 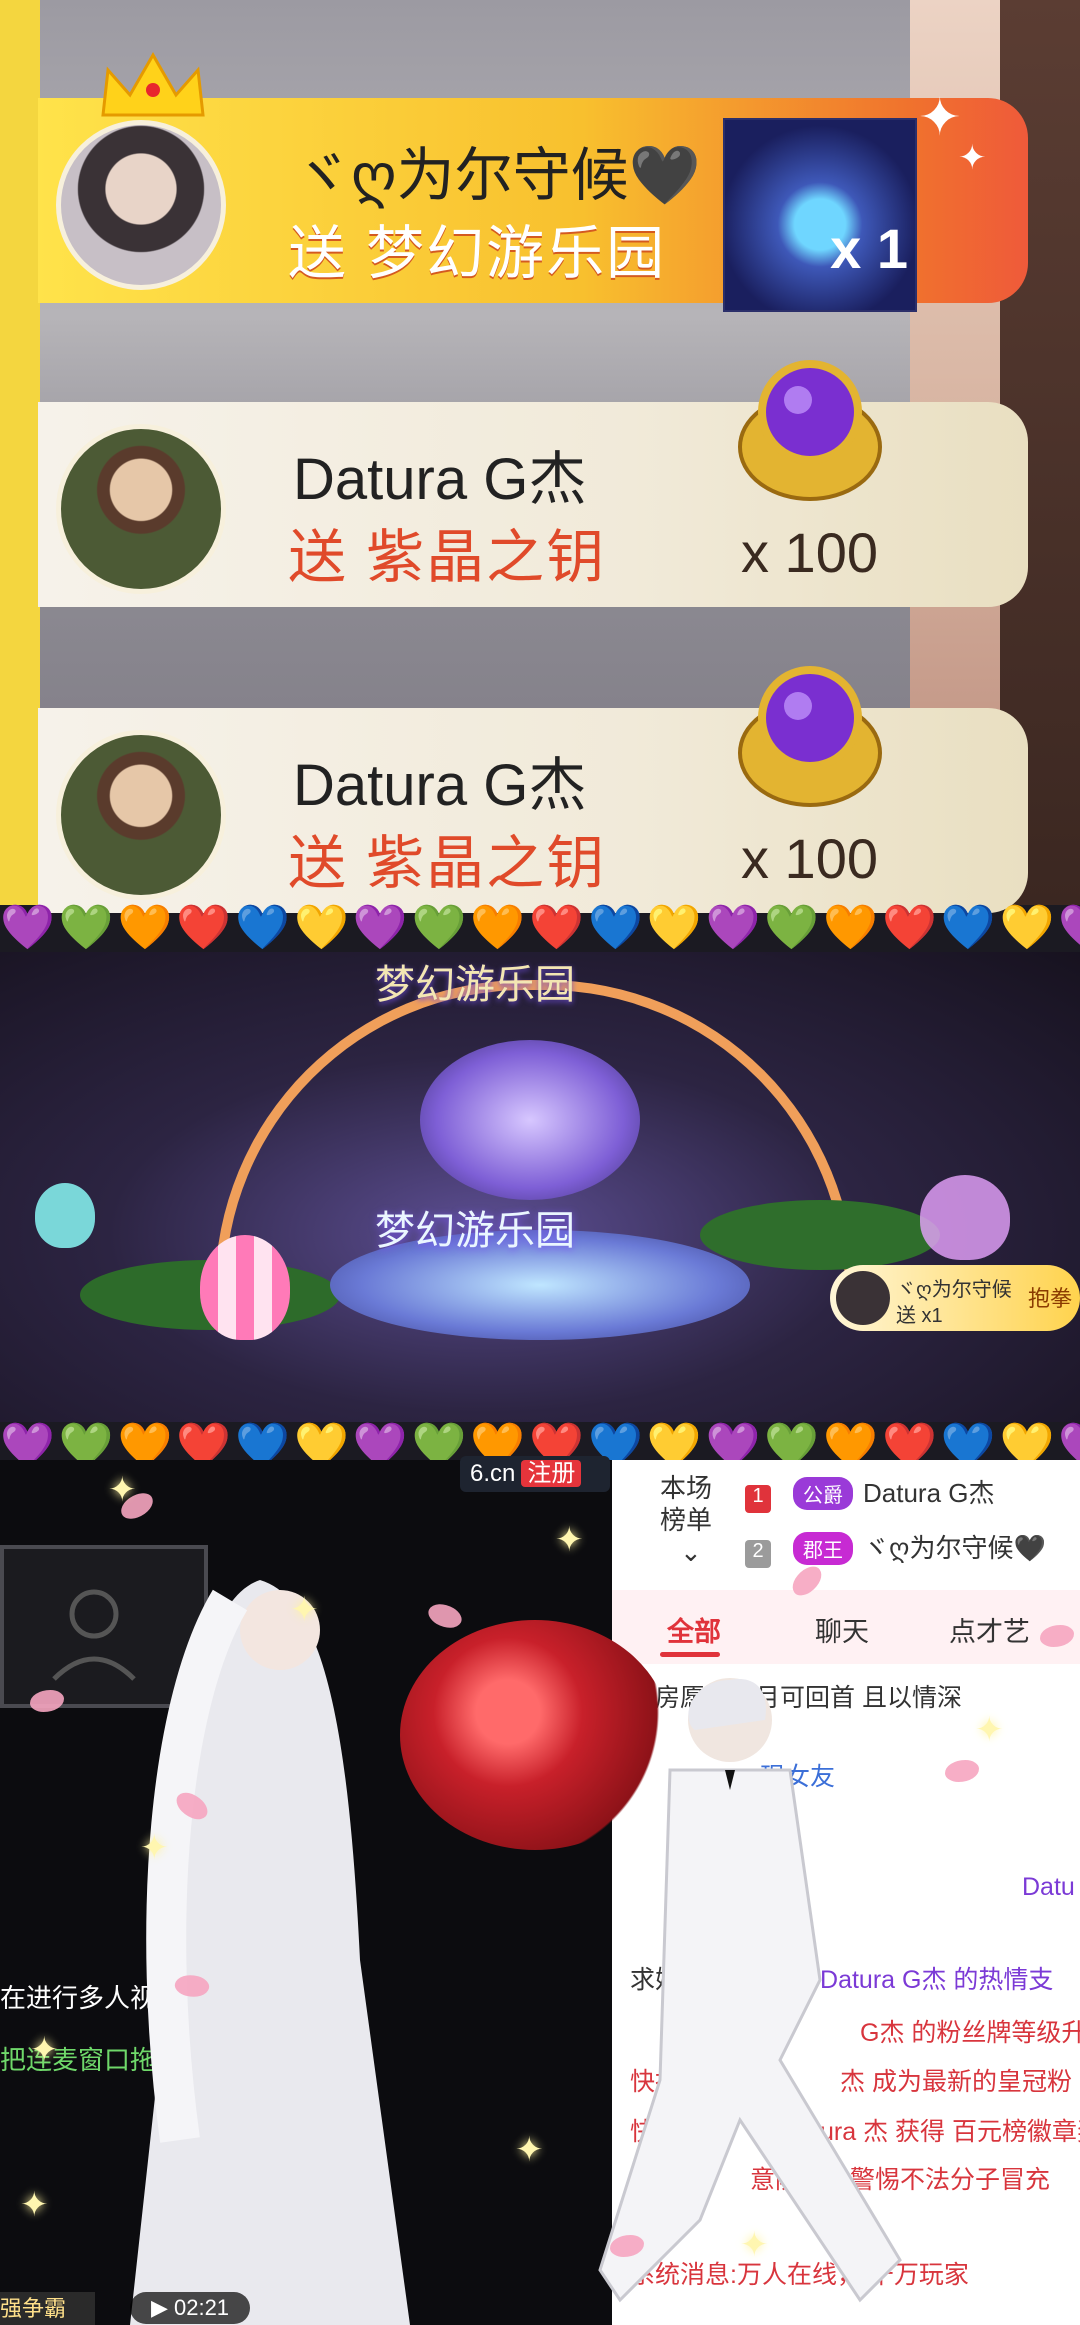 I want to click on rank-user-name: Datura G杰, so click(x=929, y=1493).